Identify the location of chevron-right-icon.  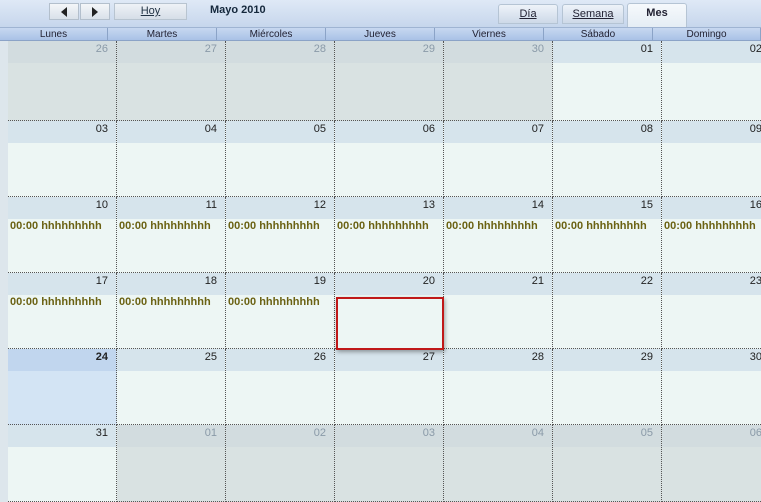
(95, 11).